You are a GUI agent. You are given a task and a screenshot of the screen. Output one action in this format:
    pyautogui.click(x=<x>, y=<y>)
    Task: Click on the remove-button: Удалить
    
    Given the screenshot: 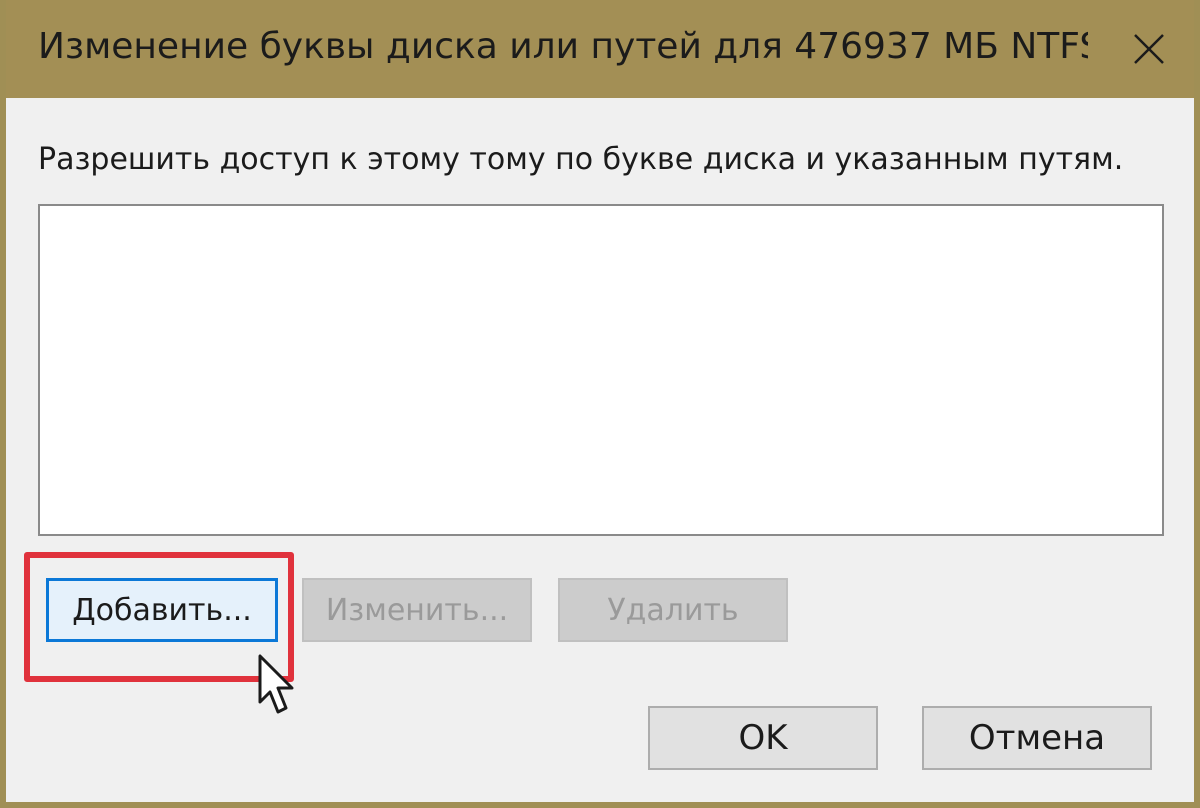 What is the action you would take?
    pyautogui.click(x=673, y=610)
    